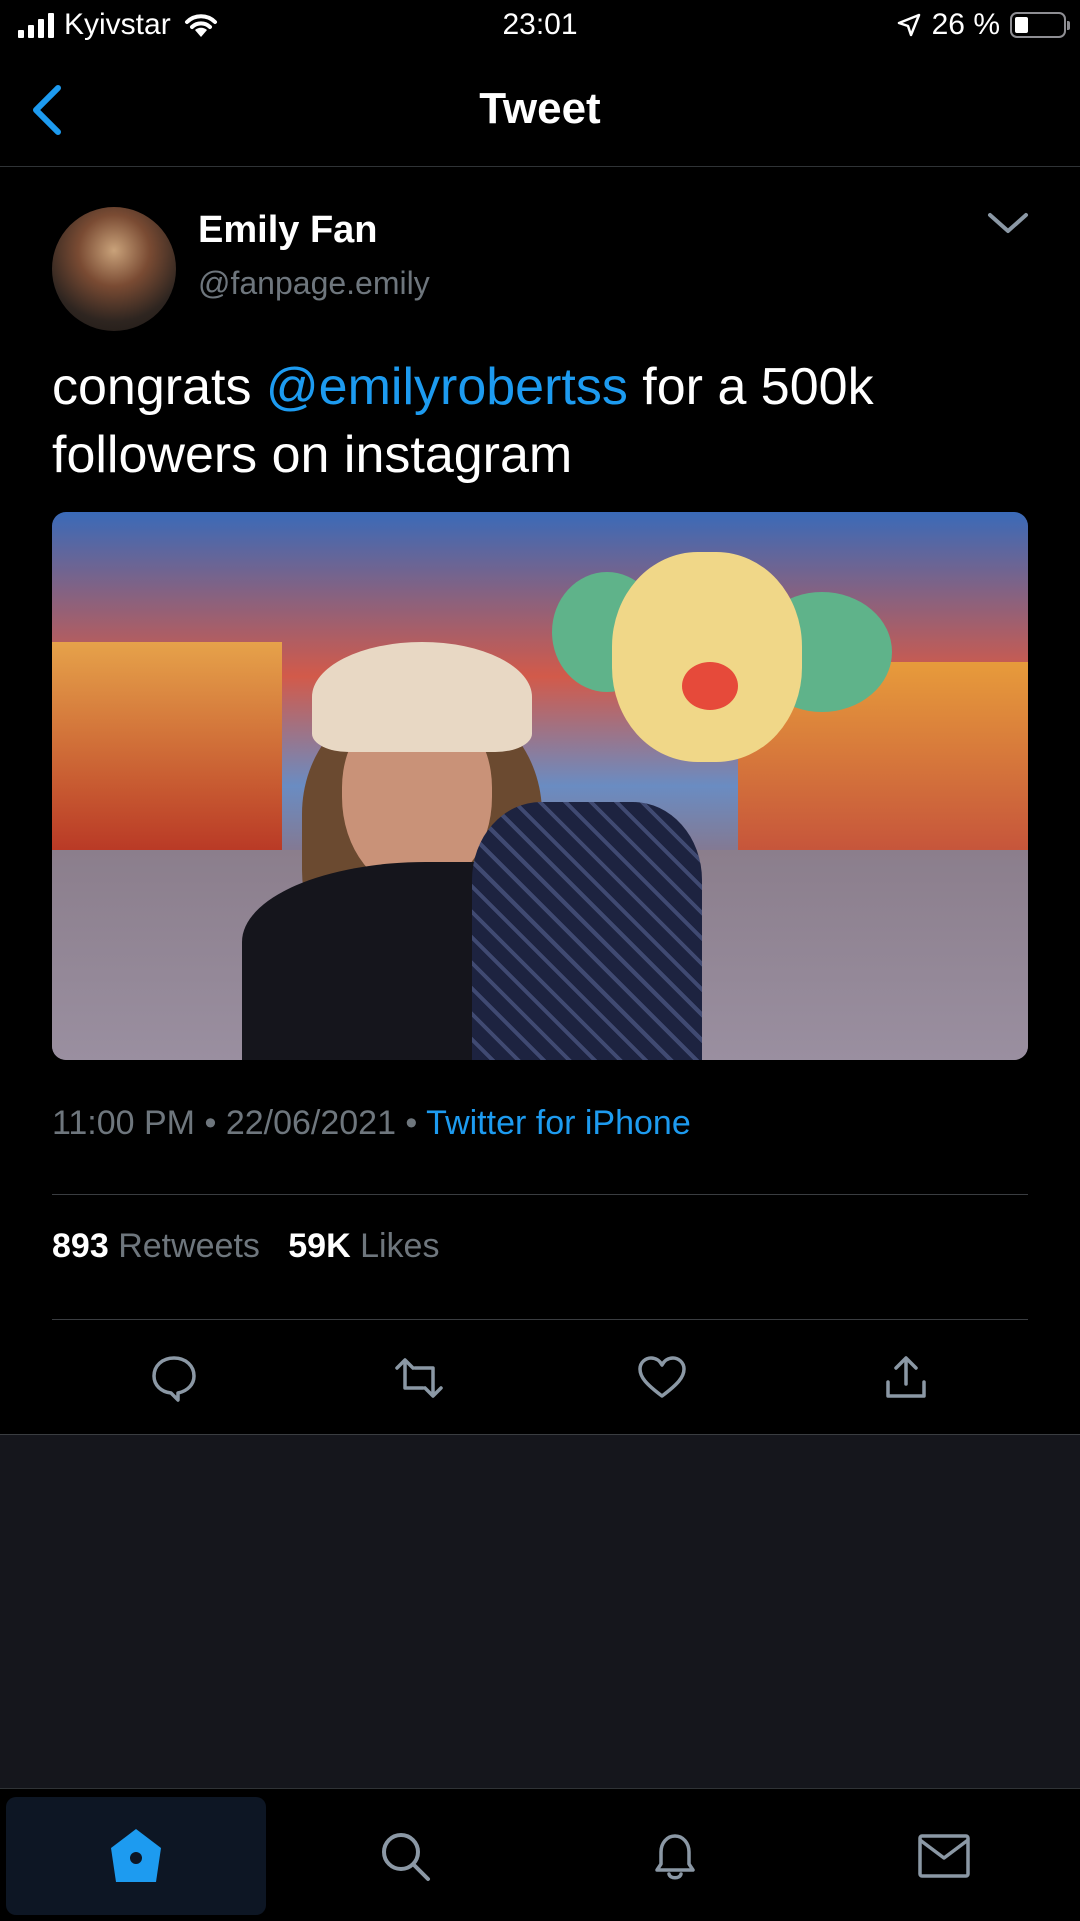 The width and height of the screenshot is (1080, 1921). Describe the element at coordinates (1008, 224) in the screenshot. I see `chevron-down-icon` at that location.